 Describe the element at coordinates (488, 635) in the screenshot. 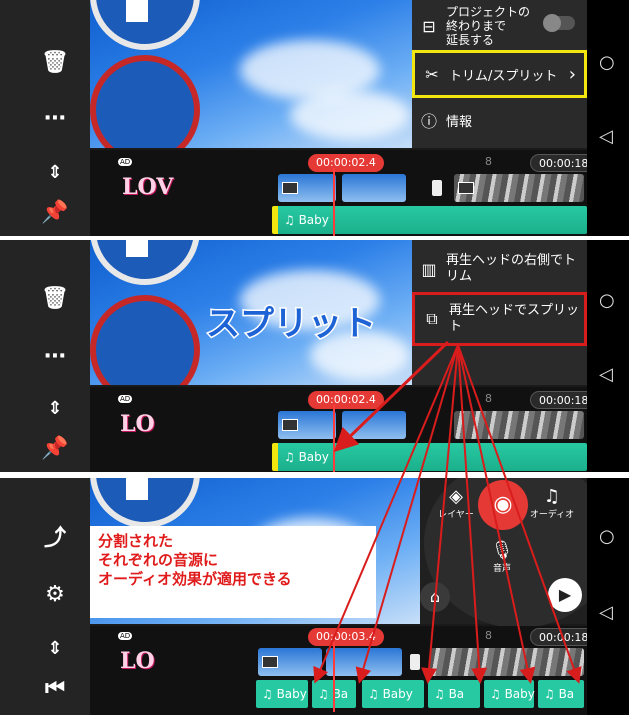

I see `ruler-mark: 8` at that location.